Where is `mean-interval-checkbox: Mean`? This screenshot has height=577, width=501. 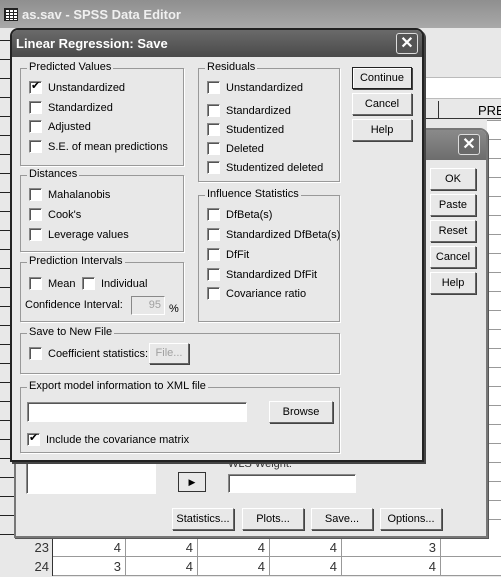
mean-interval-checkbox: Mean is located at coordinates (52, 283).